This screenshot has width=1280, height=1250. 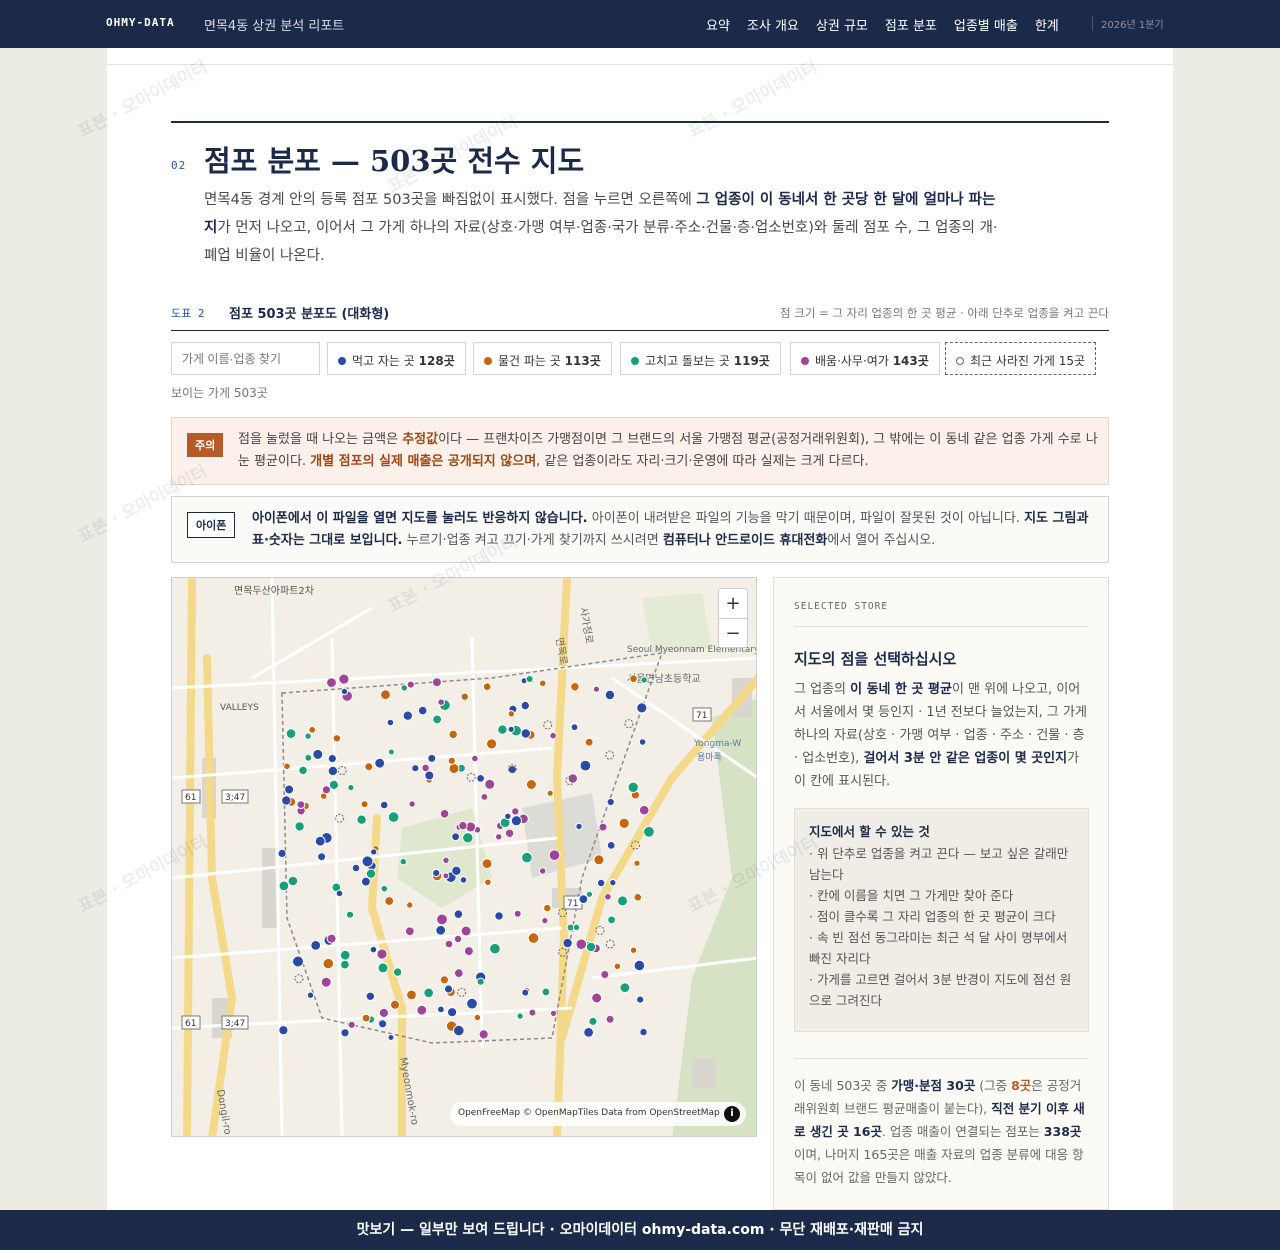 I want to click on filter-chip-education-office: 배움·사무·여가 143곳, so click(x=865, y=358).